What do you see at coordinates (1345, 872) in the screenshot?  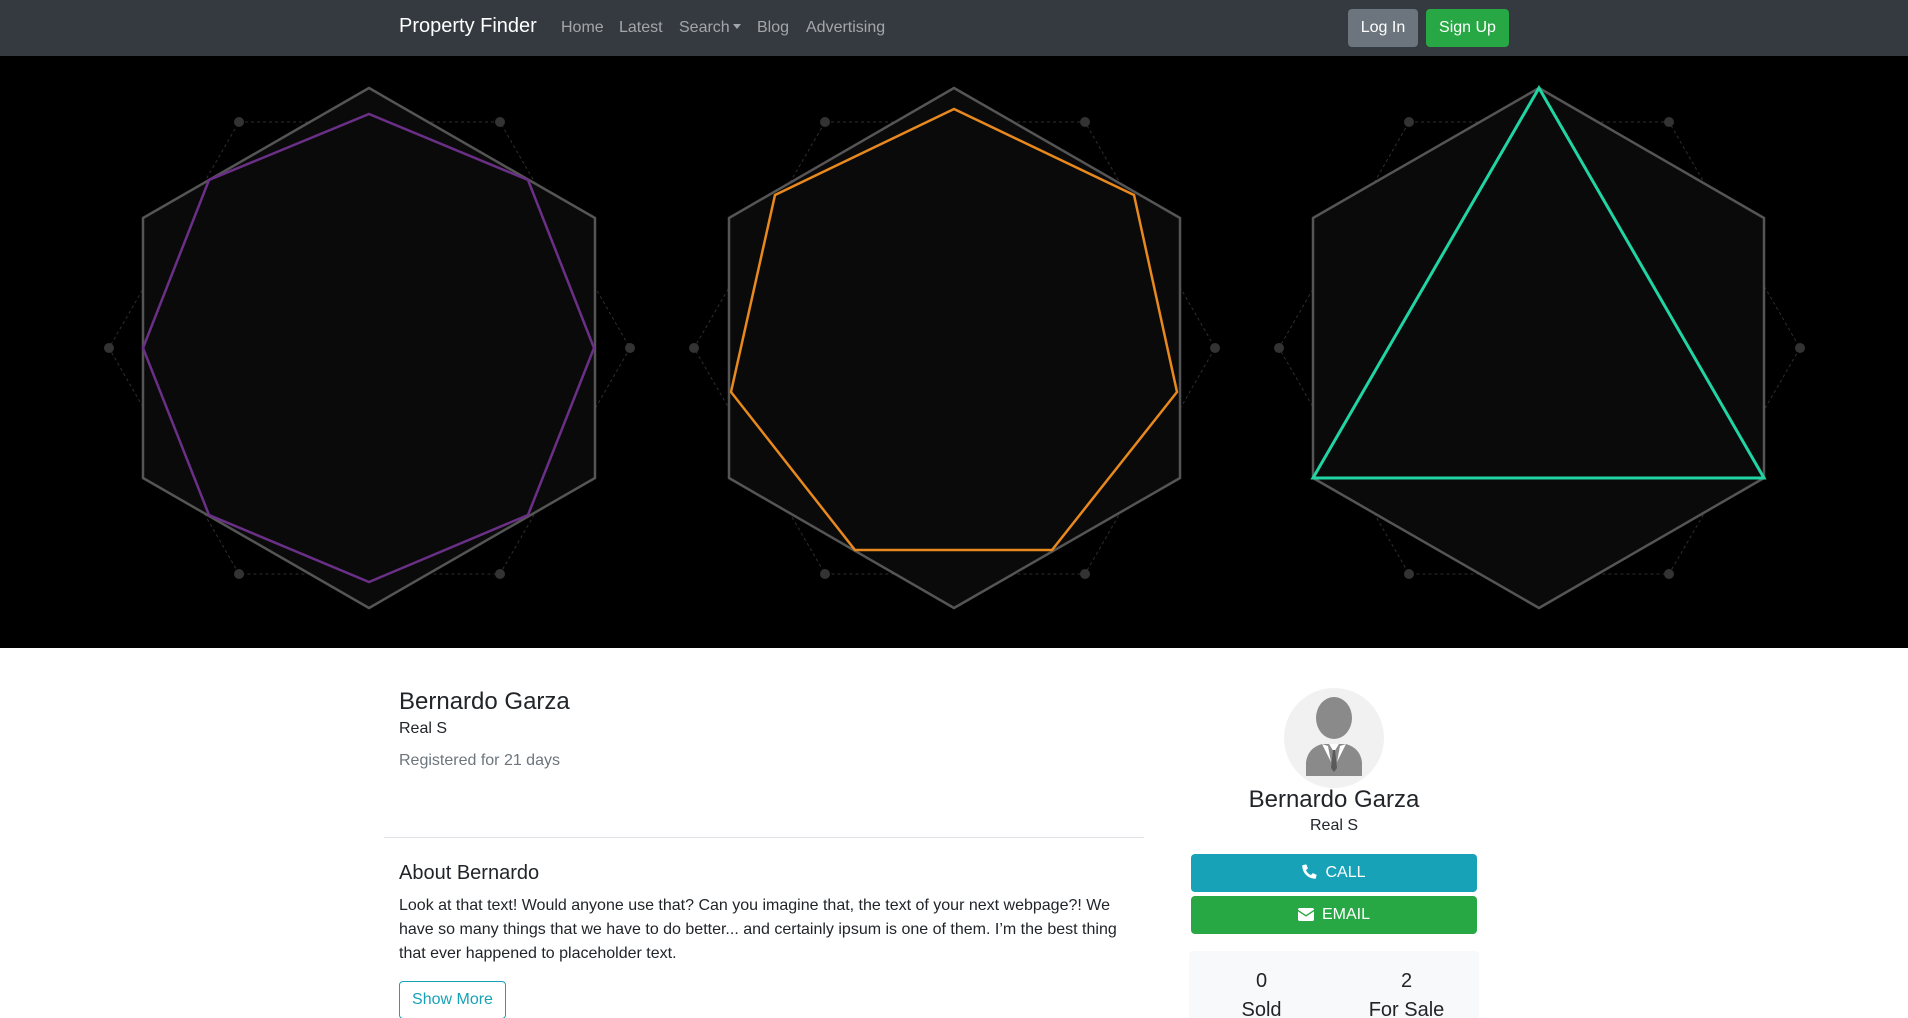 I see `call-label: CALL` at bounding box center [1345, 872].